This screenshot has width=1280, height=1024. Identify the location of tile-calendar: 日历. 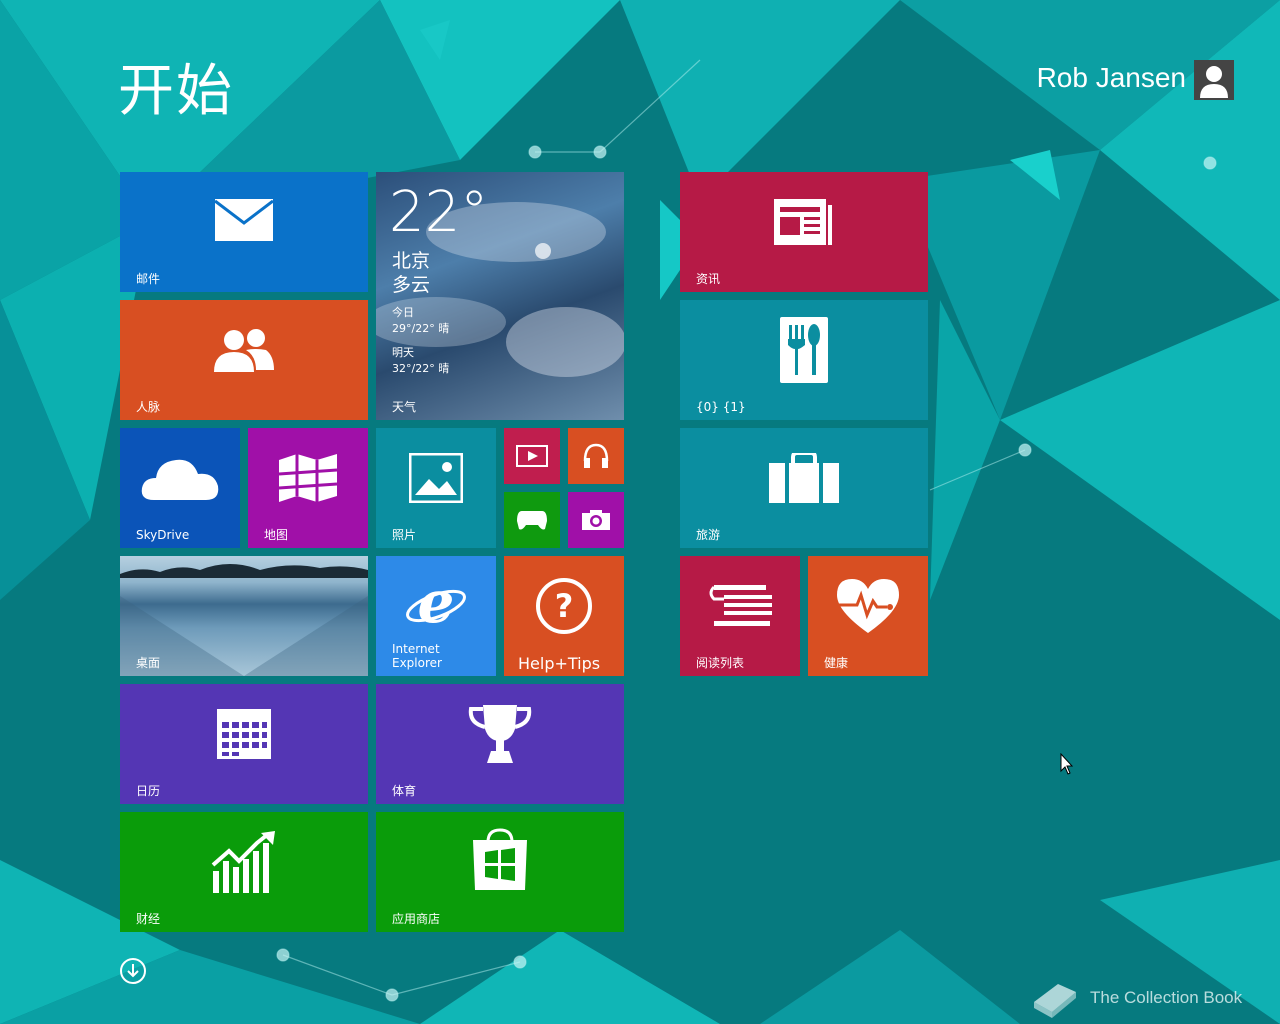
(244, 744).